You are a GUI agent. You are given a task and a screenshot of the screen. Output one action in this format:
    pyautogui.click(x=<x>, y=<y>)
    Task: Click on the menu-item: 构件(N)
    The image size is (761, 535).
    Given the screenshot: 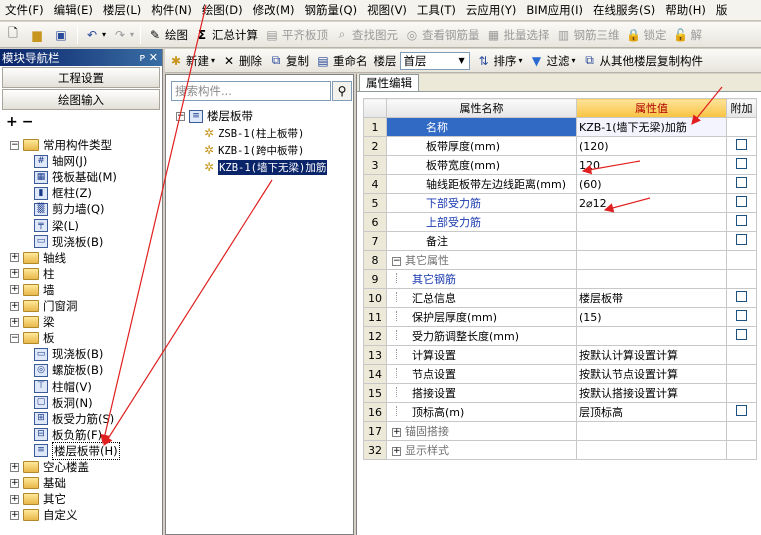 What is the action you would take?
    pyautogui.click(x=171, y=10)
    